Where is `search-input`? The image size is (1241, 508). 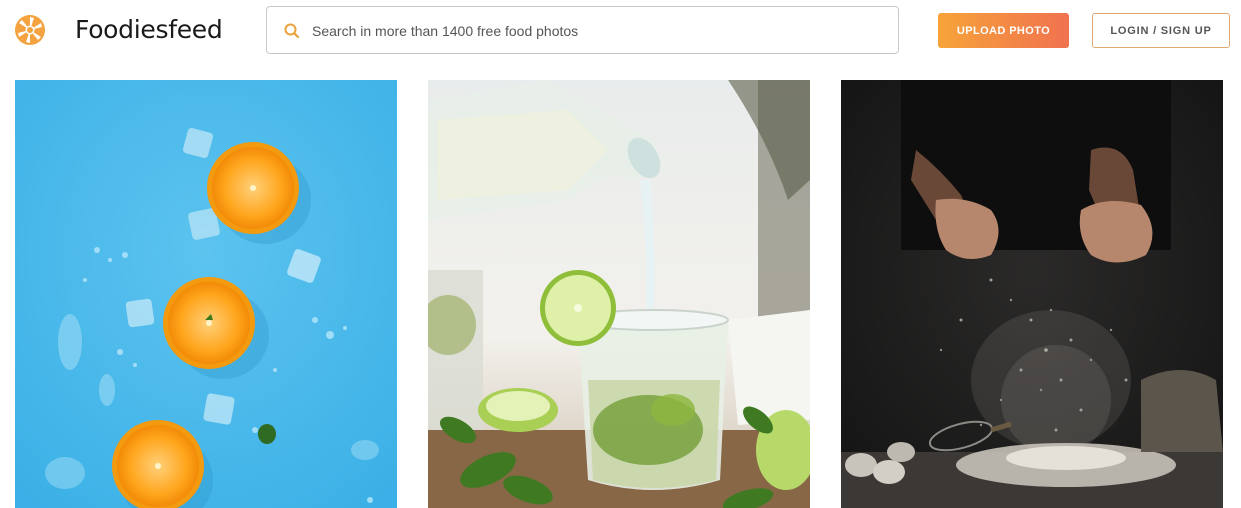
search-input is located at coordinates (592, 31).